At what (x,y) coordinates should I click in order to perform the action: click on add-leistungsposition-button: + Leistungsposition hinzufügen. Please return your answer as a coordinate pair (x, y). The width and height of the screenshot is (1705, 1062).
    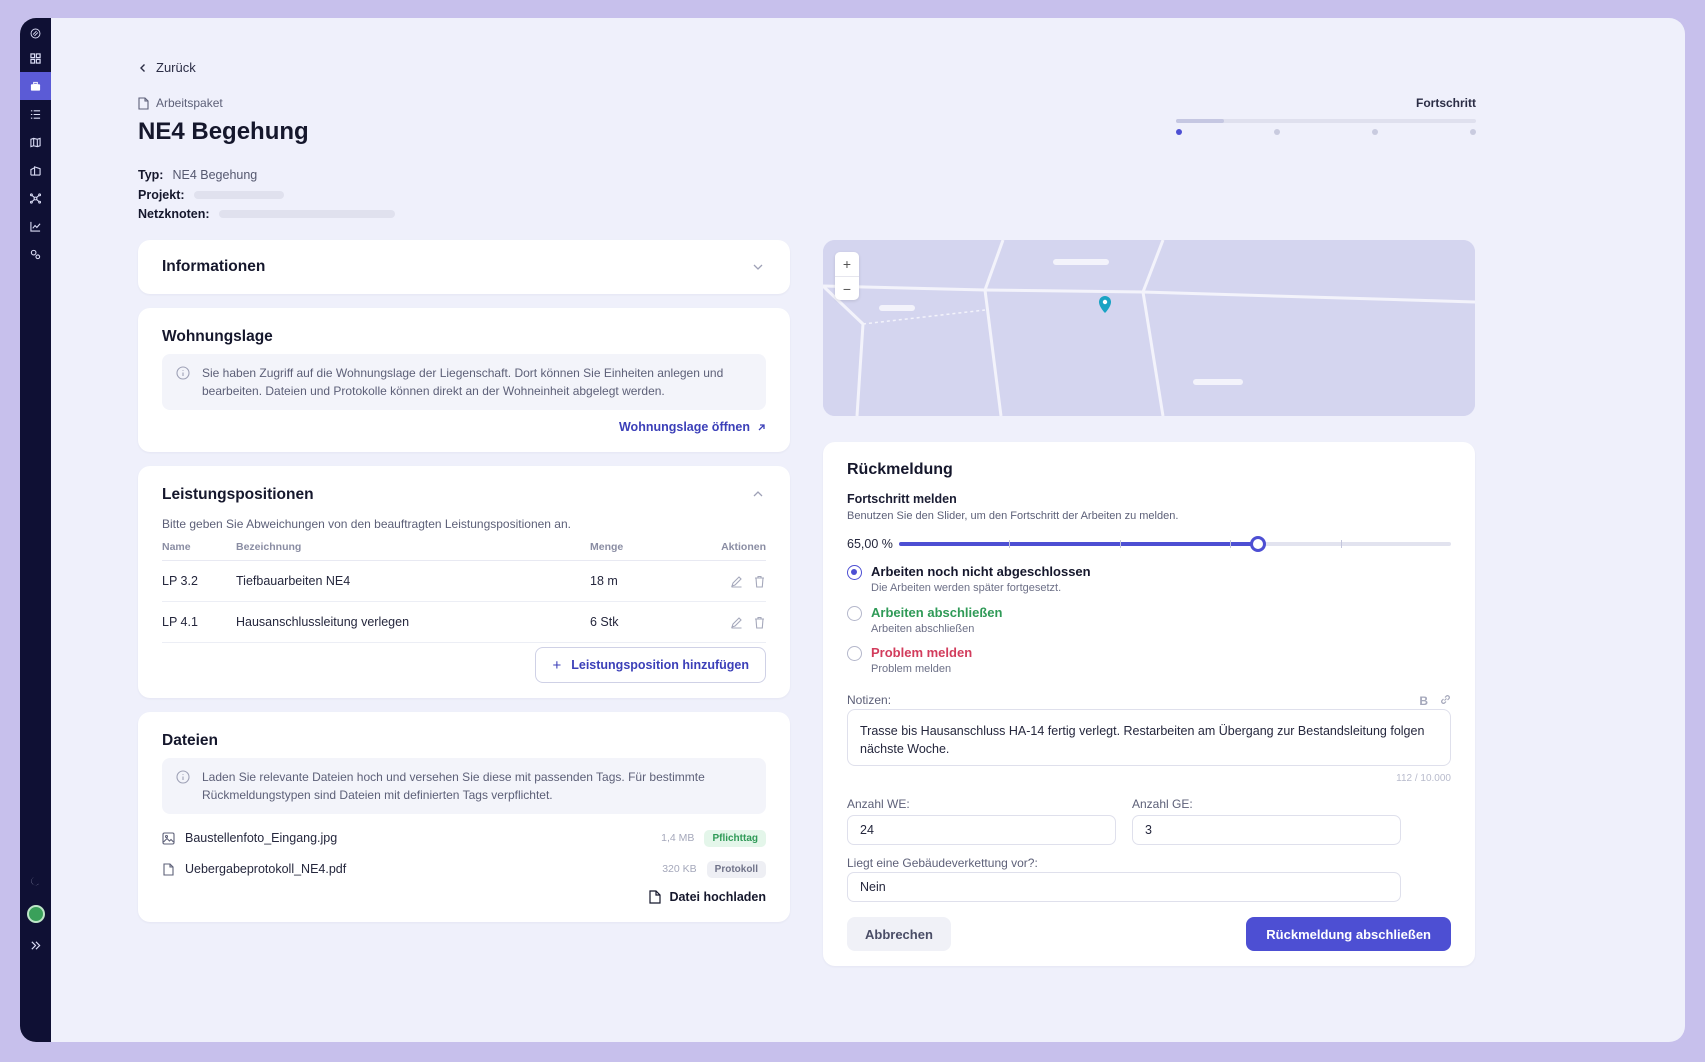
    Looking at the image, I should click on (650, 665).